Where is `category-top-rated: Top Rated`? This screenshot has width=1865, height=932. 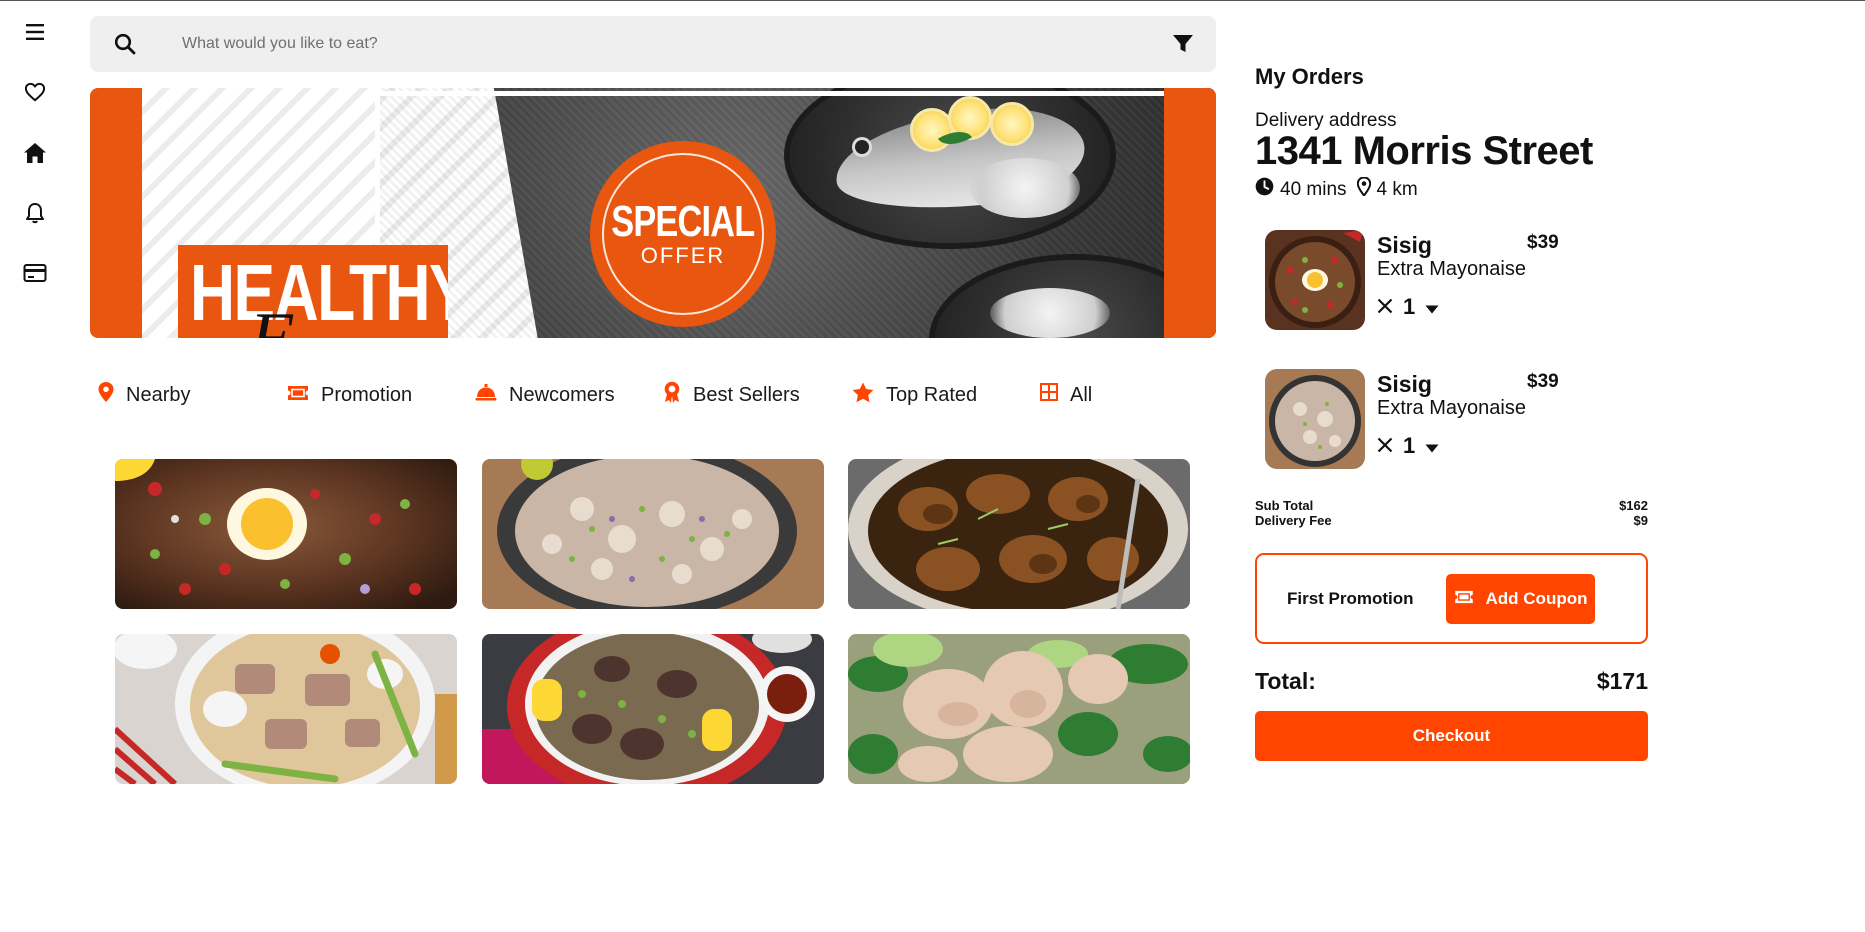
category-top-rated: Top Rated is located at coordinates (914, 395).